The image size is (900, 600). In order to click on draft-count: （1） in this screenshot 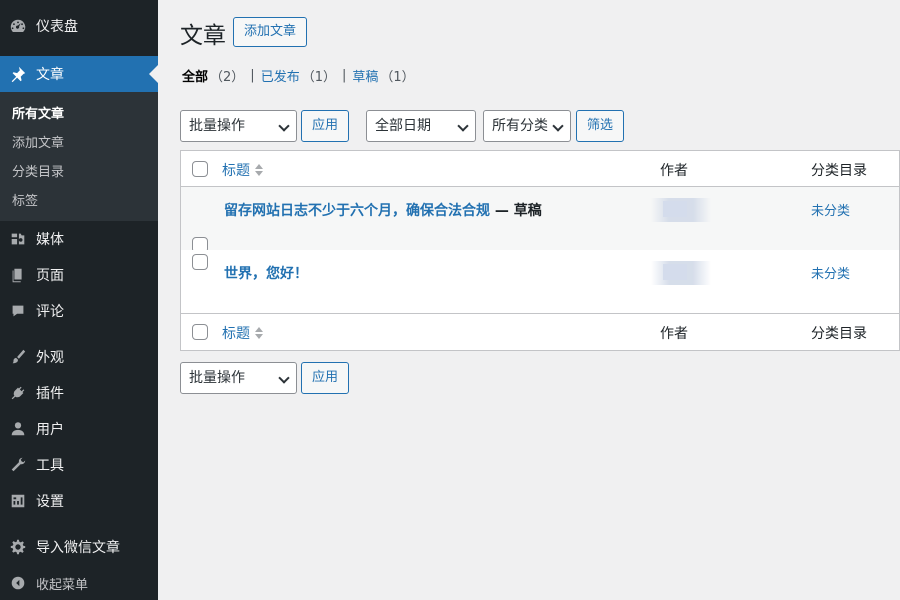, I will do `click(397, 77)`.